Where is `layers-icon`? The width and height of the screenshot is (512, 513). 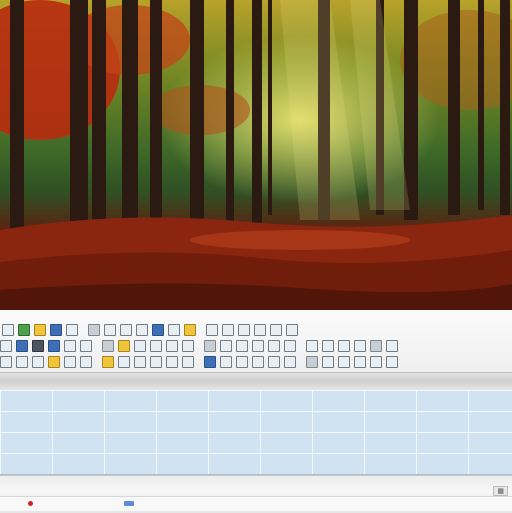 layers-icon is located at coordinates (110, 329).